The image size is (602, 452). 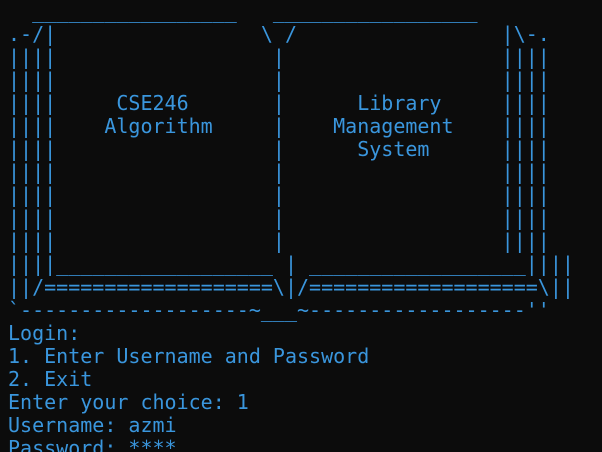 I want to click on ascii-book-banner-line: |||| Algorithm | Management ||||, so click(x=279, y=126).